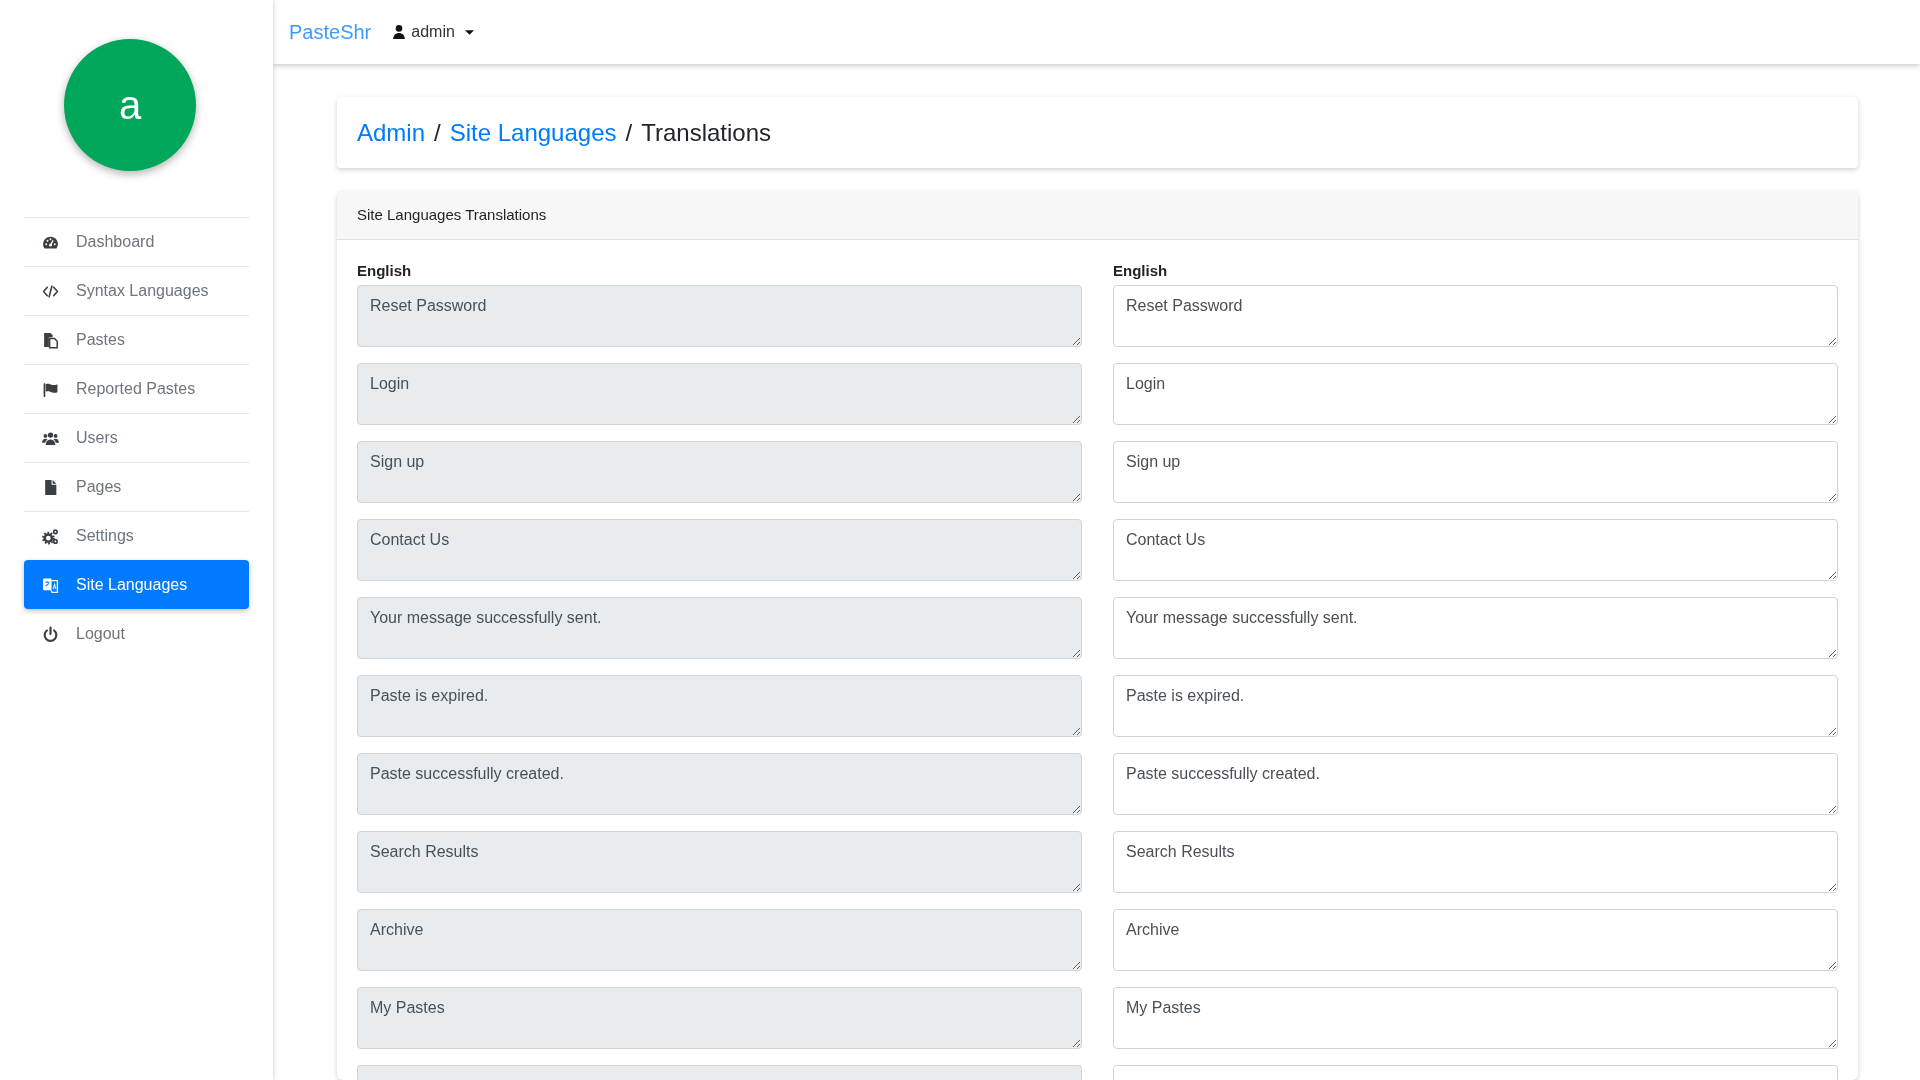  What do you see at coordinates (1475, 316) in the screenshot?
I see `translation-textarea: Reset Password` at bounding box center [1475, 316].